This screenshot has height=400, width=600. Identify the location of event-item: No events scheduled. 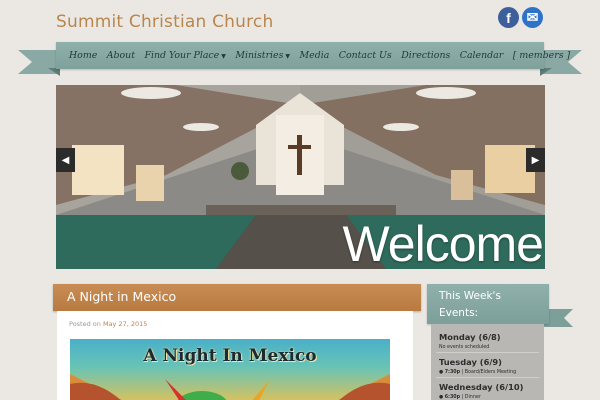
(464, 347).